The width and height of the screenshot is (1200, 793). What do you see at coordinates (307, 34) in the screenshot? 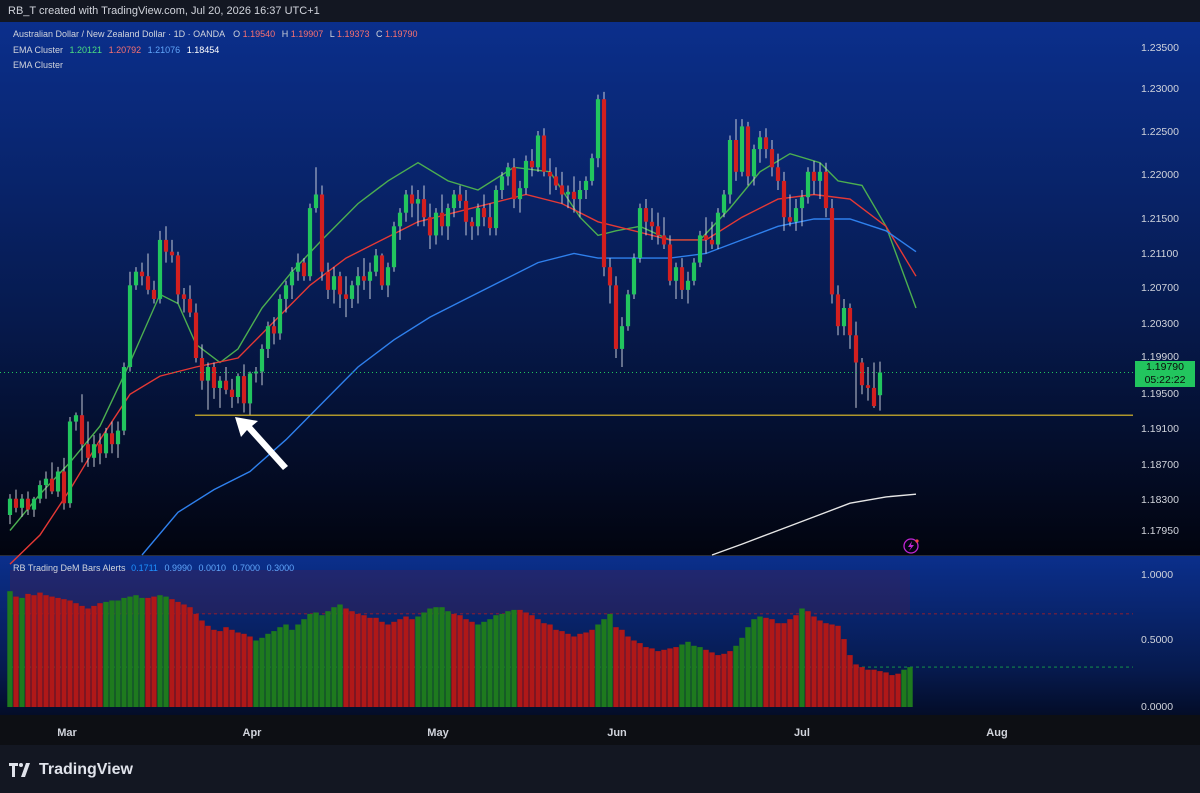
I see `ohlc-high: 1.19907` at bounding box center [307, 34].